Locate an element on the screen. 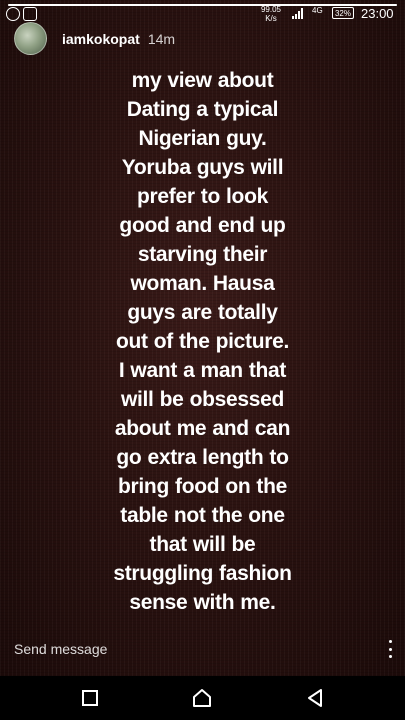  story-text-line: good and end up is located at coordinates (202, 225).